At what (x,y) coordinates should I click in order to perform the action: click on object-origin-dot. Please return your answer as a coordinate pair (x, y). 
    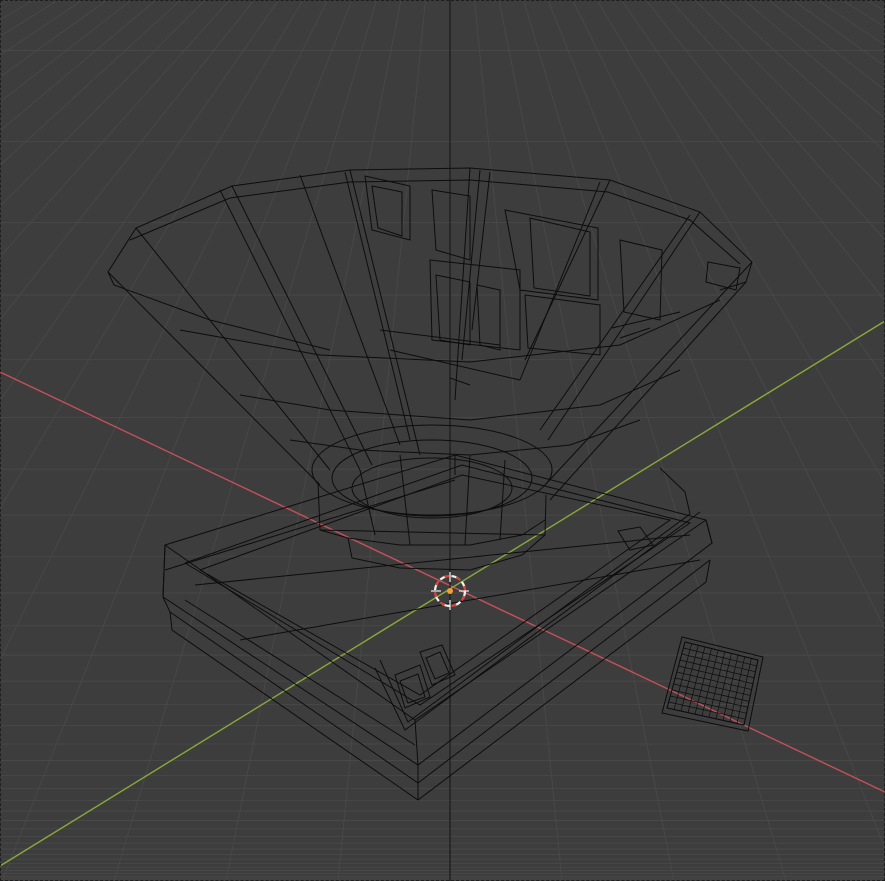
    Looking at the image, I should click on (450, 591).